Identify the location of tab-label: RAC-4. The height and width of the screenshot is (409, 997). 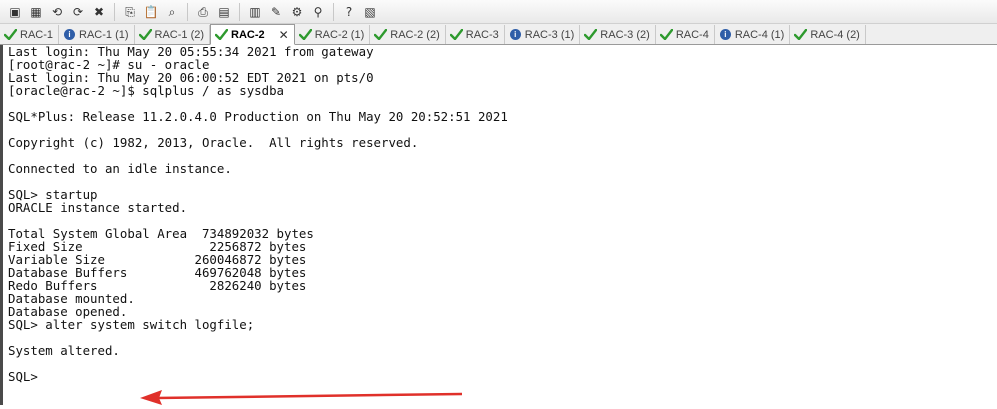
(692, 34).